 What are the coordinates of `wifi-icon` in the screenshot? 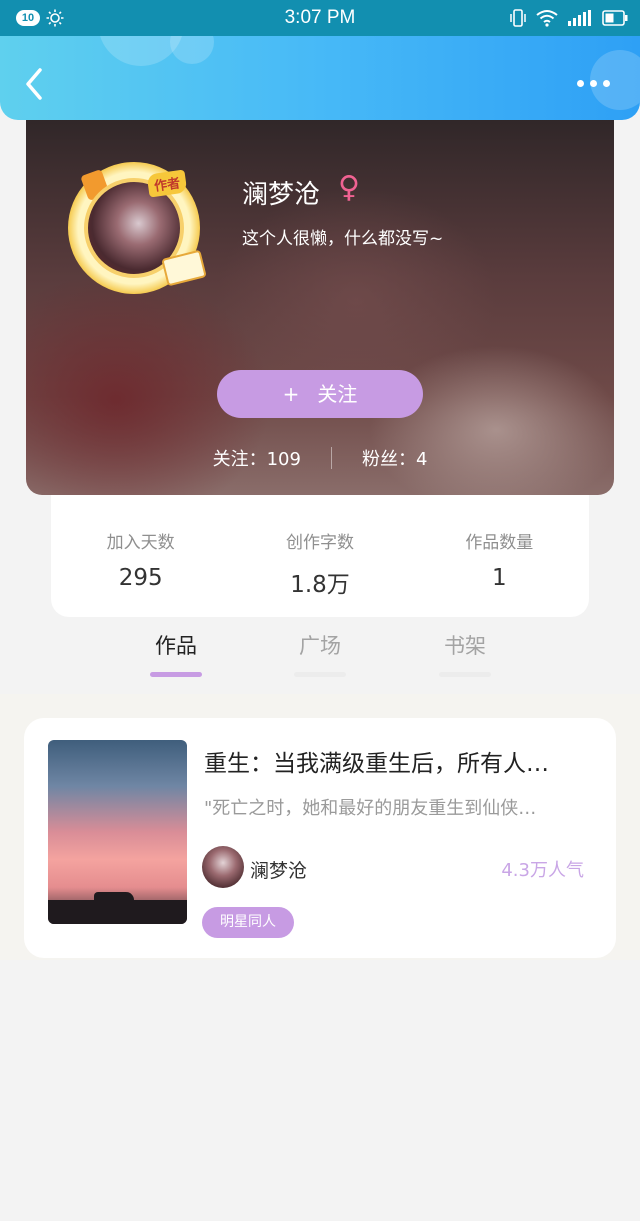 It's located at (547, 18).